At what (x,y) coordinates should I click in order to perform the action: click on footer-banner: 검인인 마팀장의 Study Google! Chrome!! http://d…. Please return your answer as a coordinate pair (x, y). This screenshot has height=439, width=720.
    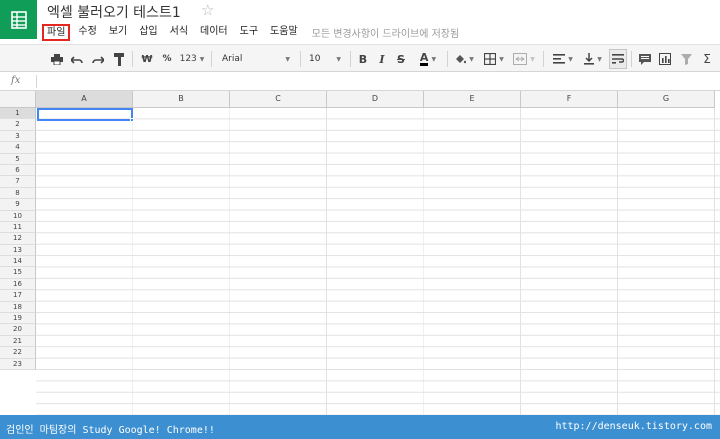
    Looking at the image, I should click on (360, 427).